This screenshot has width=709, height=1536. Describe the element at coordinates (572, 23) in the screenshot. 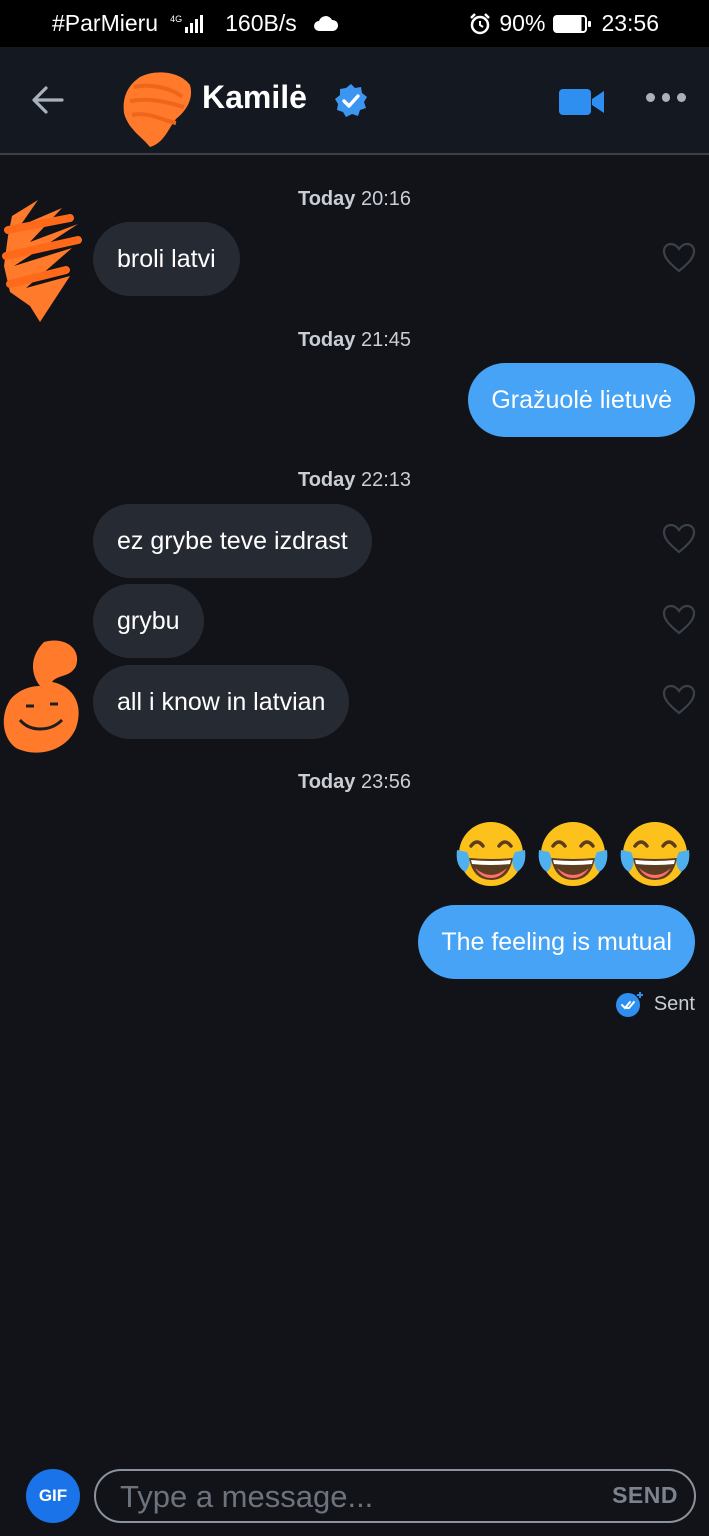

I see `battery-icon` at that location.